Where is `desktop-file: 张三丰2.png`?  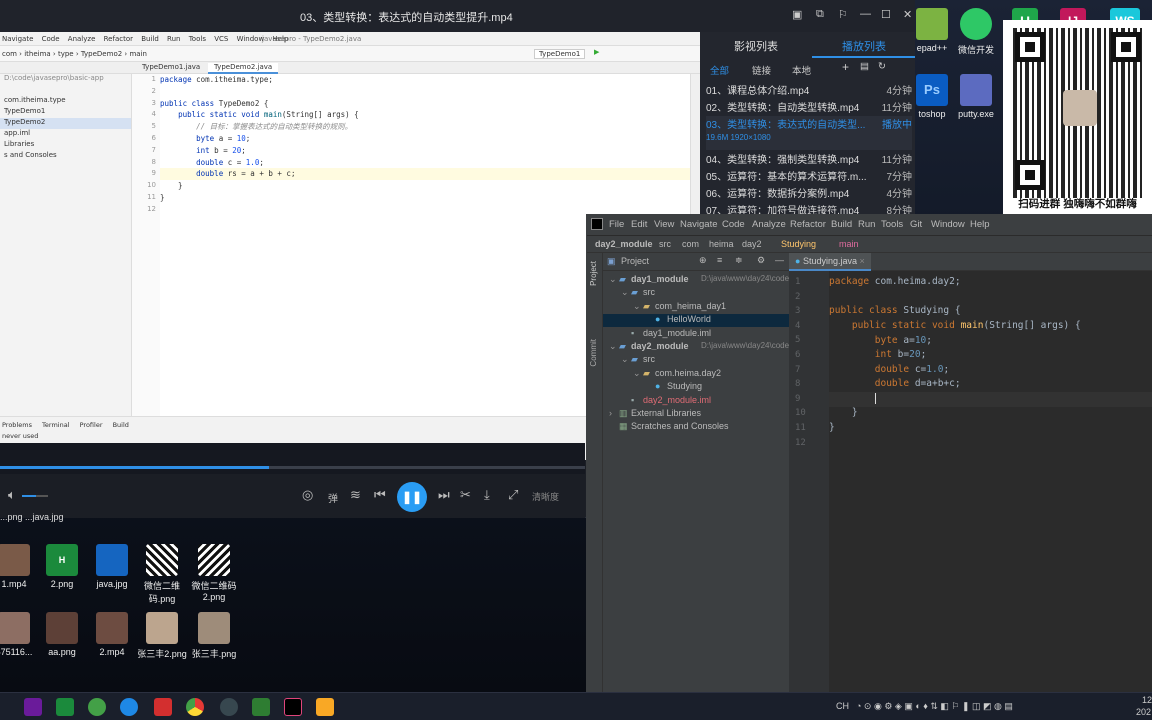
desktop-file: 张三丰2.png is located at coordinates (162, 636).